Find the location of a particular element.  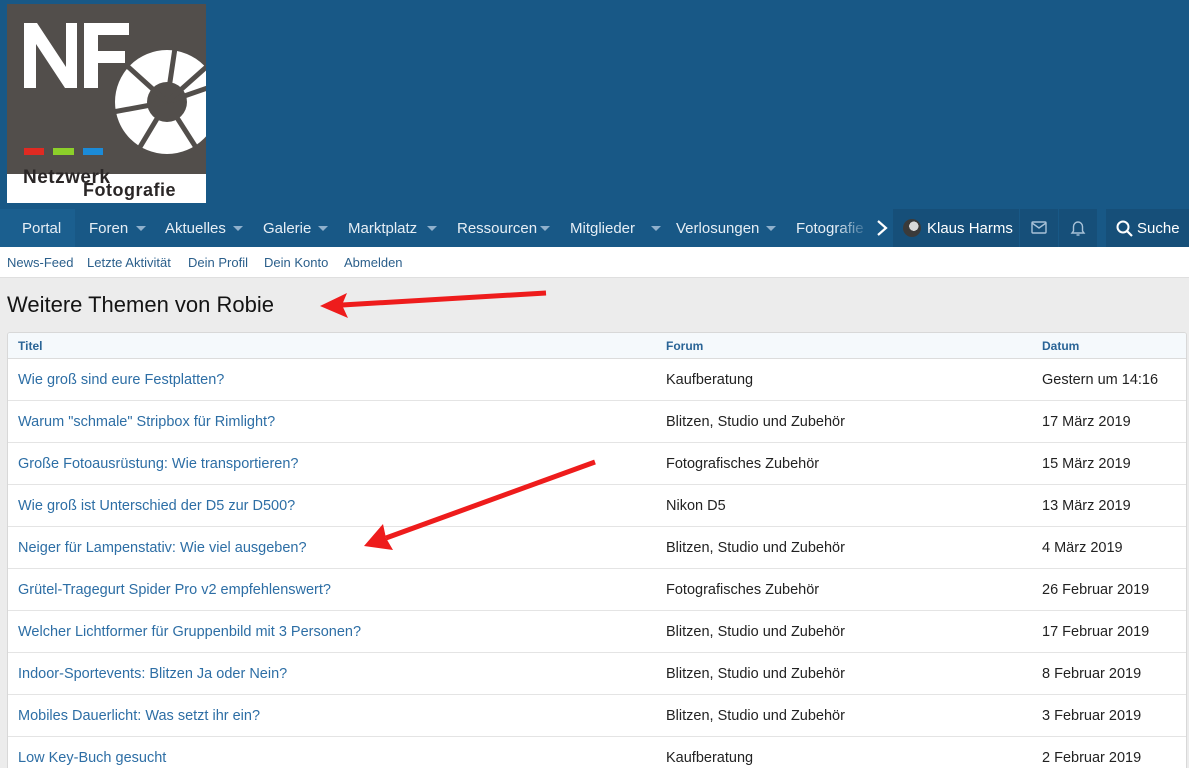

search-button: Suche is located at coordinates (1147, 228).